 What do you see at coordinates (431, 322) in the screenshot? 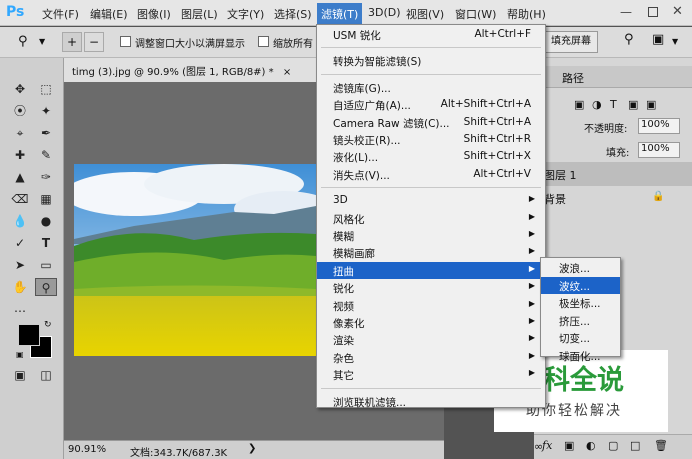
I see `filter-menu-item: 像素化 ▶` at bounding box center [431, 322].